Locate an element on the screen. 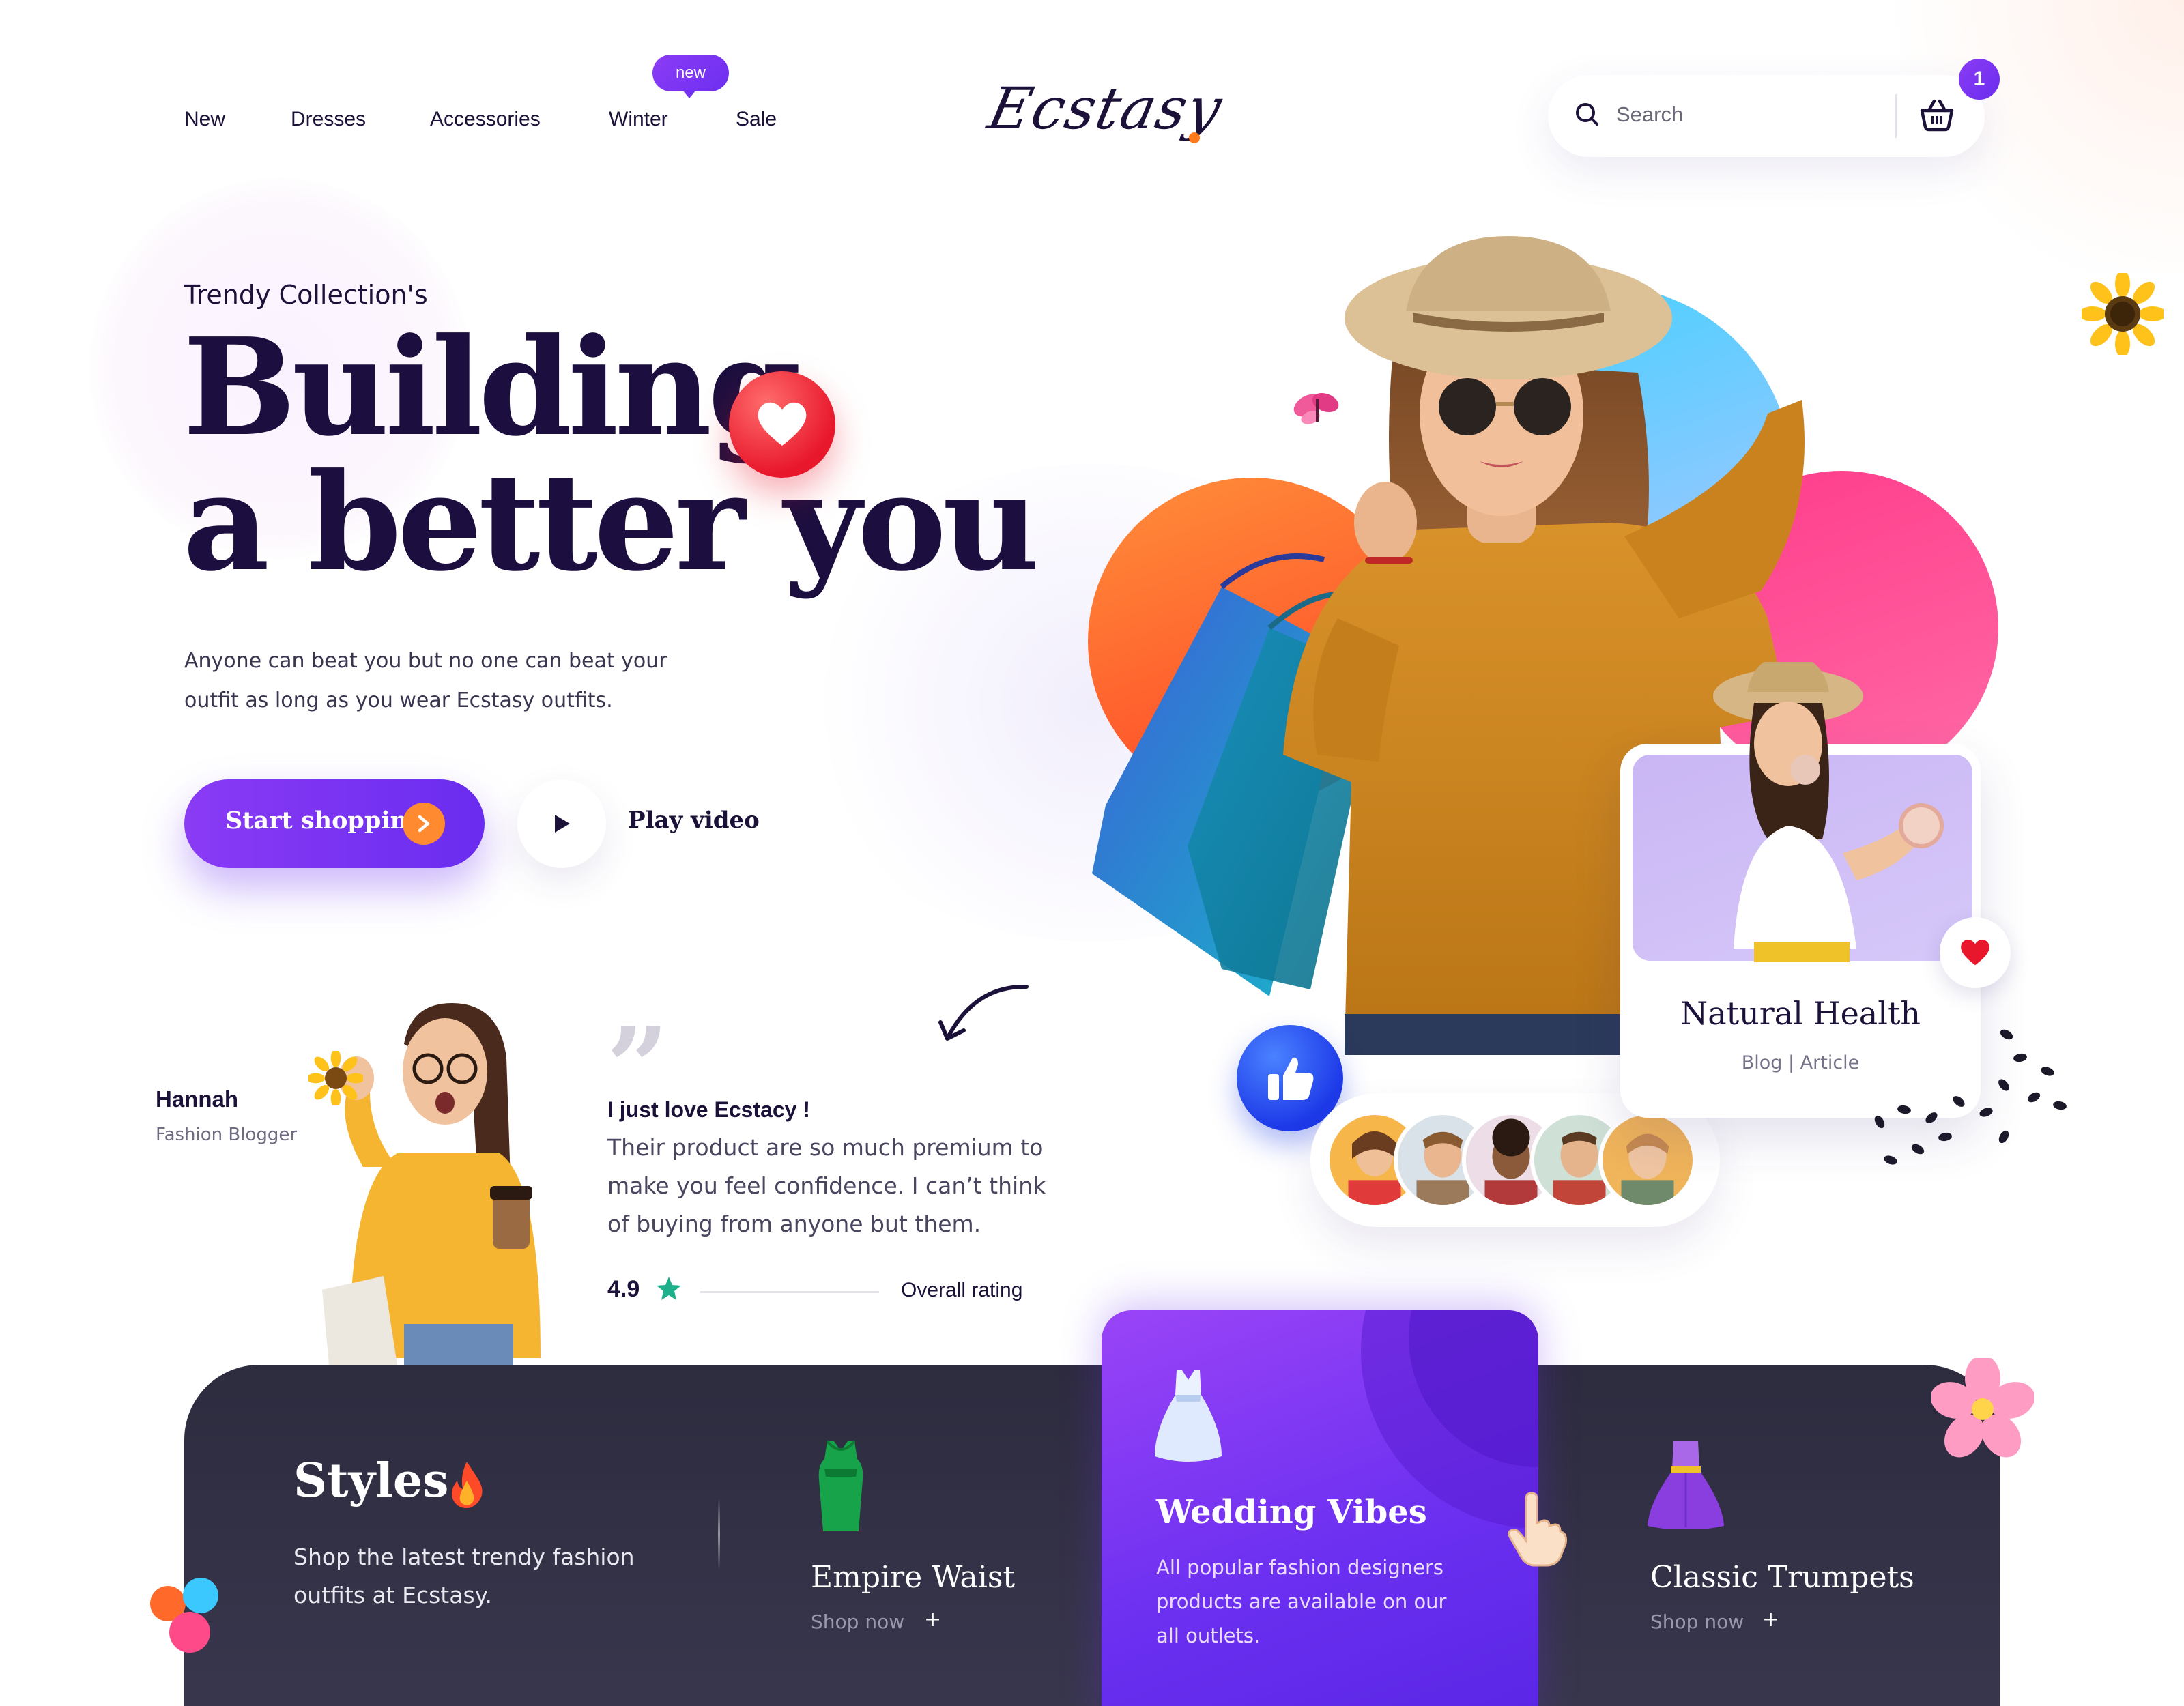  empire-waist-shop-link: Shop now is located at coordinates (857, 1622).